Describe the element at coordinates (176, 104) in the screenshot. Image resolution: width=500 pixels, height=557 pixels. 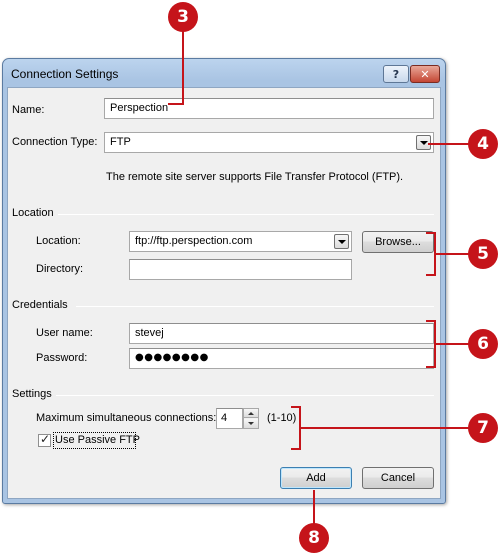
I see `callout-3-leader-tip` at that location.